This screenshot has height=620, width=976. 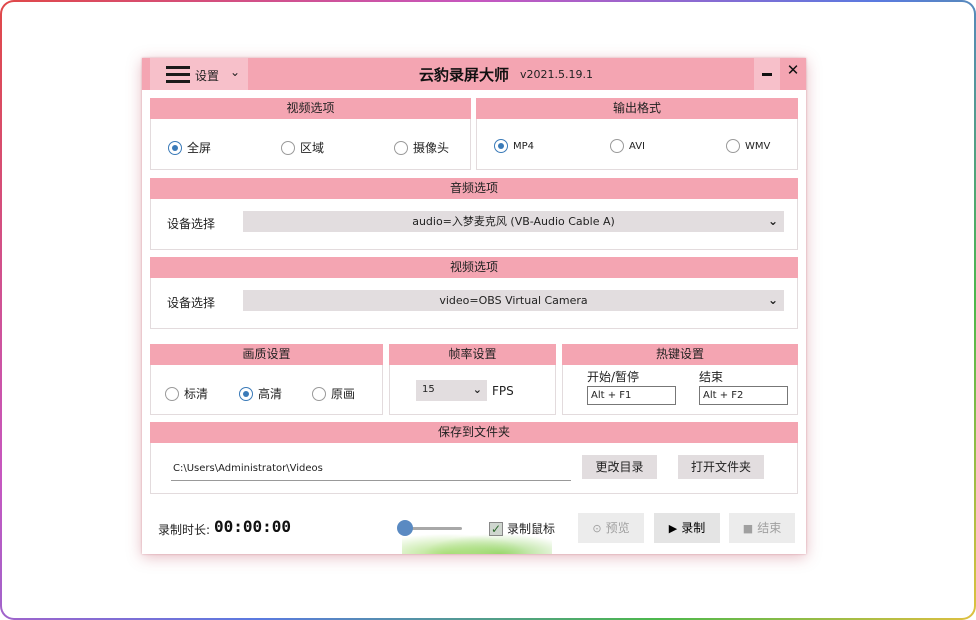 I want to click on radio-fullscreen: 全屏, so click(x=189, y=147).